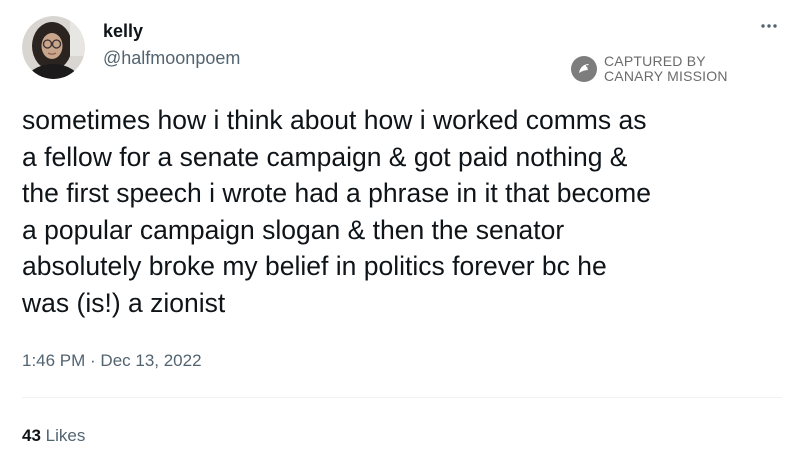 The image size is (800, 468). I want to click on avatar-image, so click(53, 47).